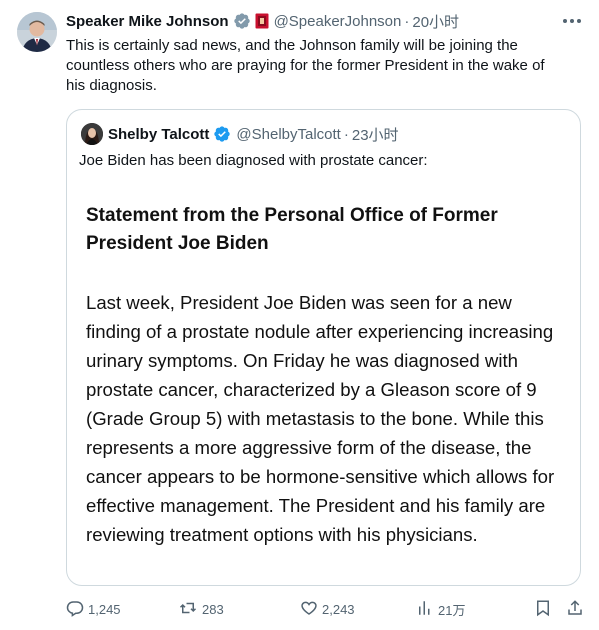  What do you see at coordinates (92, 134) in the screenshot?
I see `quote-author-avatar` at bounding box center [92, 134].